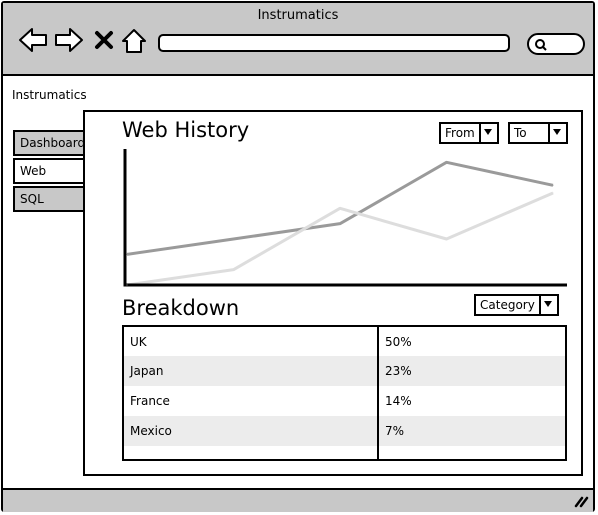 The height and width of the screenshot is (515, 598). What do you see at coordinates (398, 401) in the screenshot?
I see `percent-cell: 14%` at bounding box center [398, 401].